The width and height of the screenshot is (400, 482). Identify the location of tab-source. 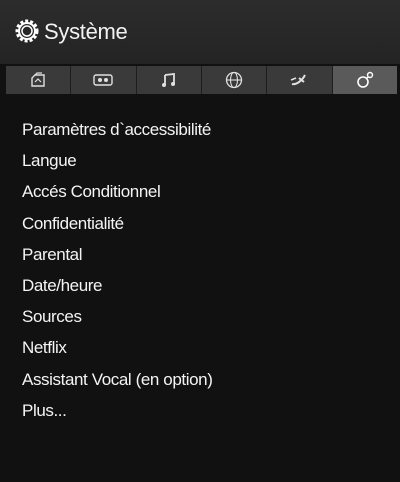
(300, 80).